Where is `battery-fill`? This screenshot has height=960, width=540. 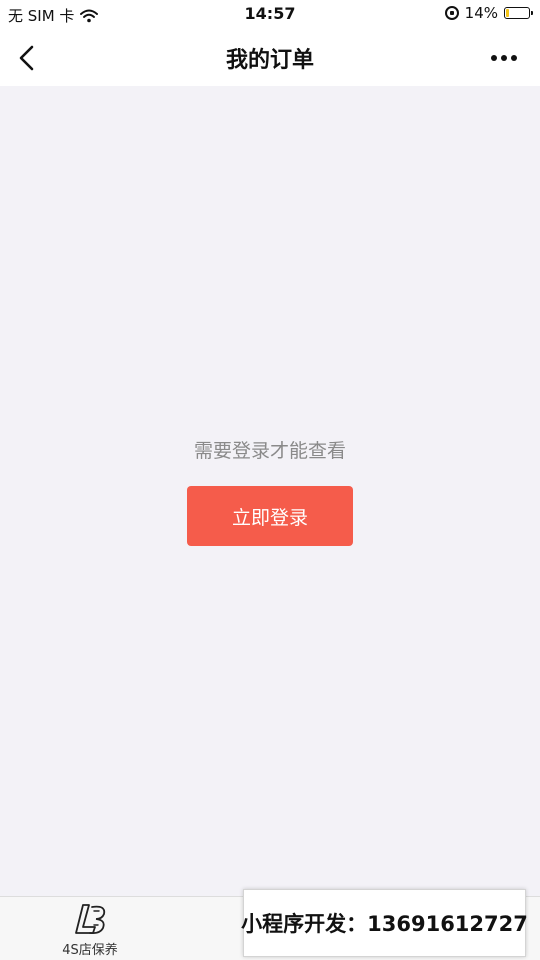
battery-fill is located at coordinates (507, 13).